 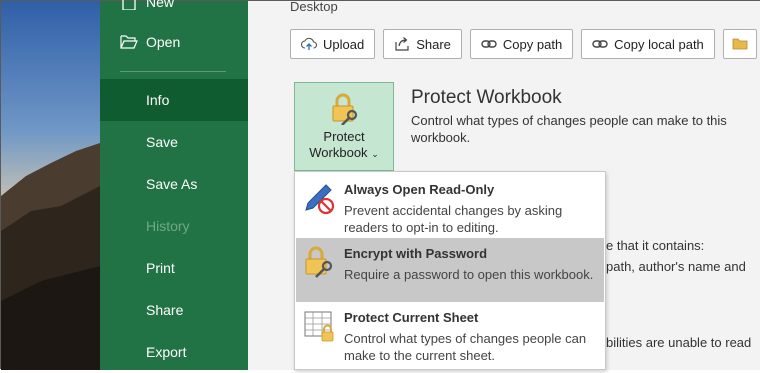 What do you see at coordinates (344, 44) in the screenshot?
I see `upload-label: Upload` at bounding box center [344, 44].